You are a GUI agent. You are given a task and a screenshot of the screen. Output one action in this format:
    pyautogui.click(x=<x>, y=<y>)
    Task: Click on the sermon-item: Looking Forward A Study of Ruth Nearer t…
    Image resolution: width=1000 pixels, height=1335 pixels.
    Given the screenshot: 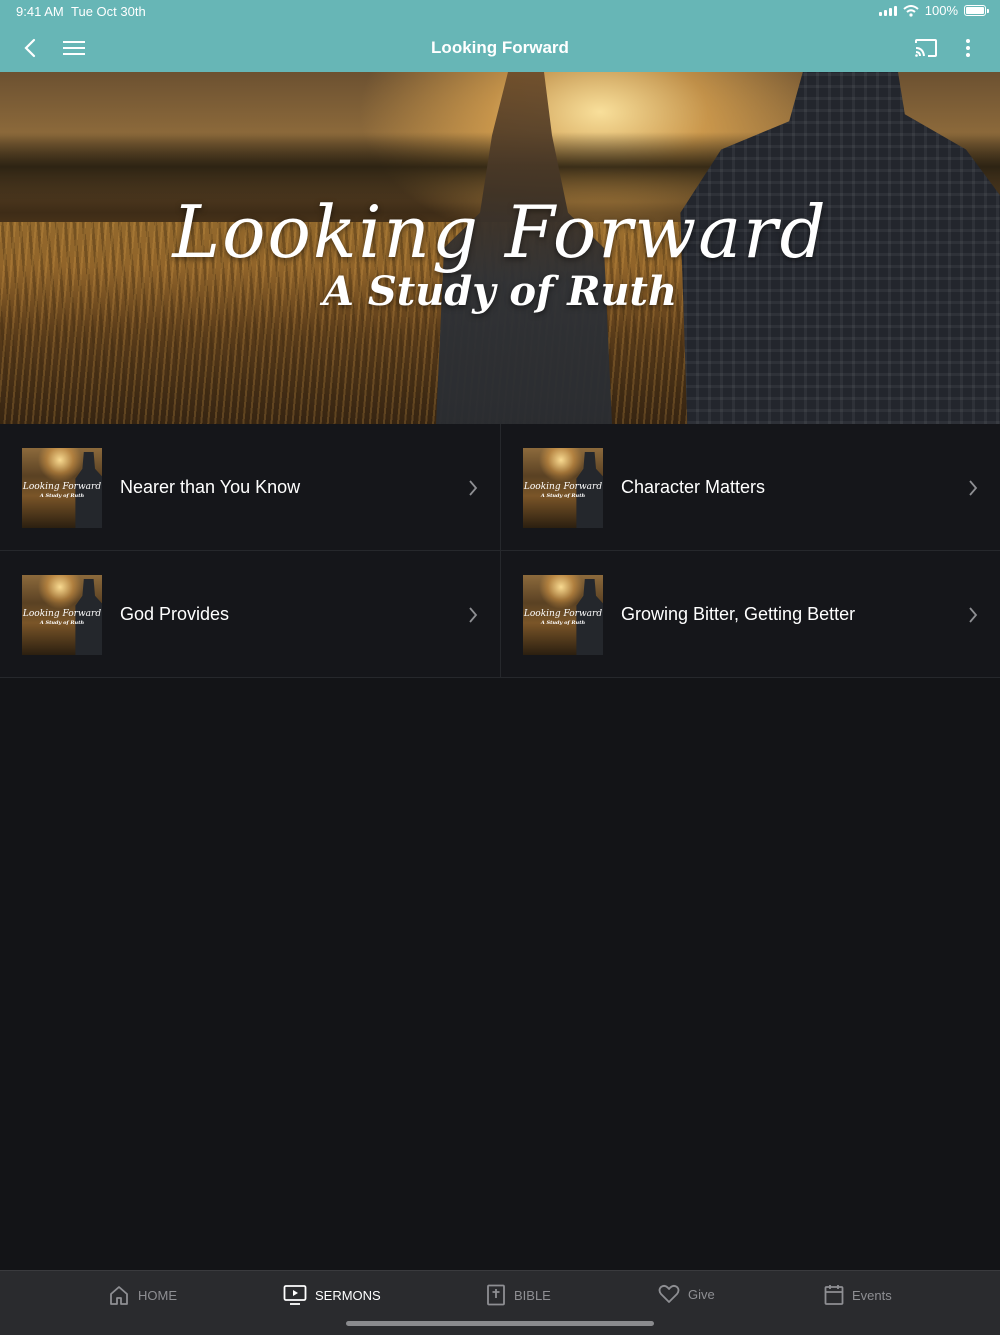 What is the action you would take?
    pyautogui.click(x=250, y=487)
    